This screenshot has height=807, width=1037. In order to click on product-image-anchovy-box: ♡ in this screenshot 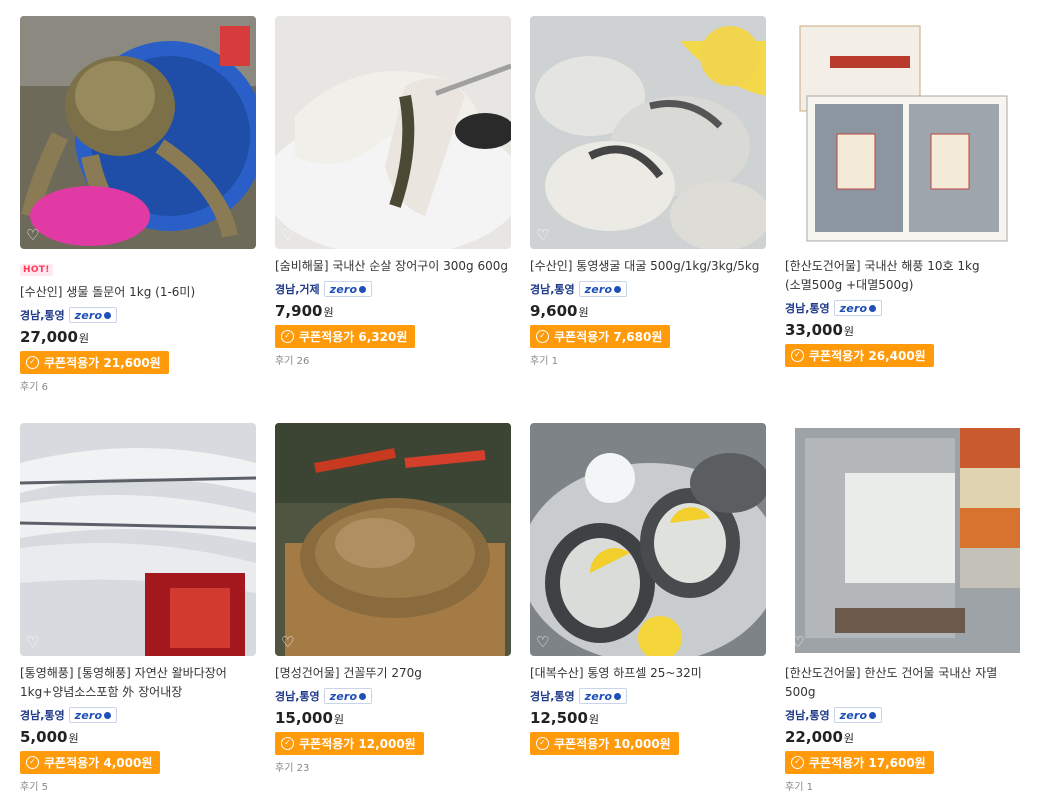, I will do `click(903, 132)`.